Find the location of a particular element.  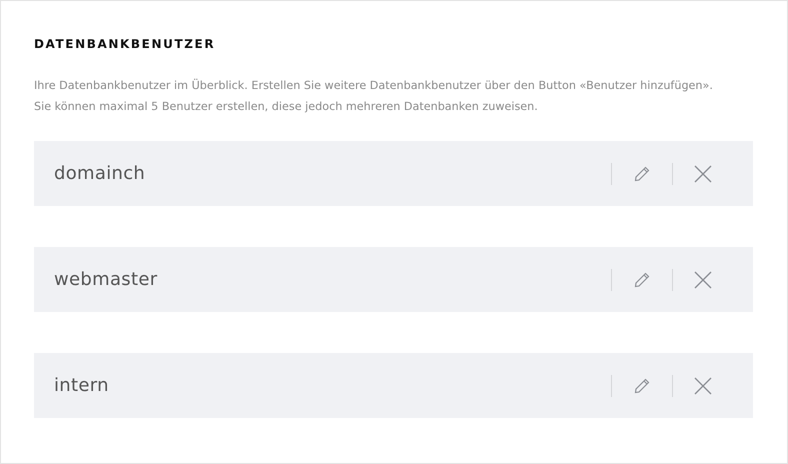

user-name: domainch is located at coordinates (100, 173).